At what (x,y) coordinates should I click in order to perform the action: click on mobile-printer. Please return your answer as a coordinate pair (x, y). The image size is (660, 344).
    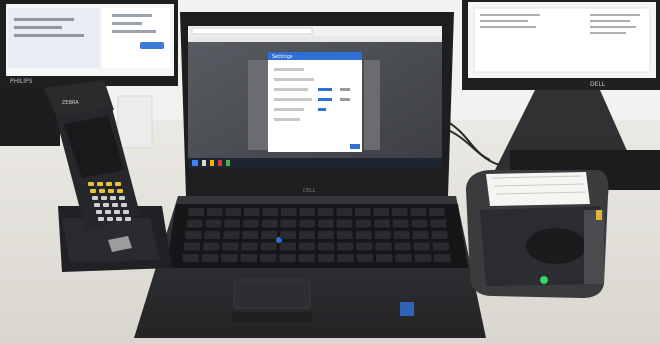
    Looking at the image, I should click on (537, 234).